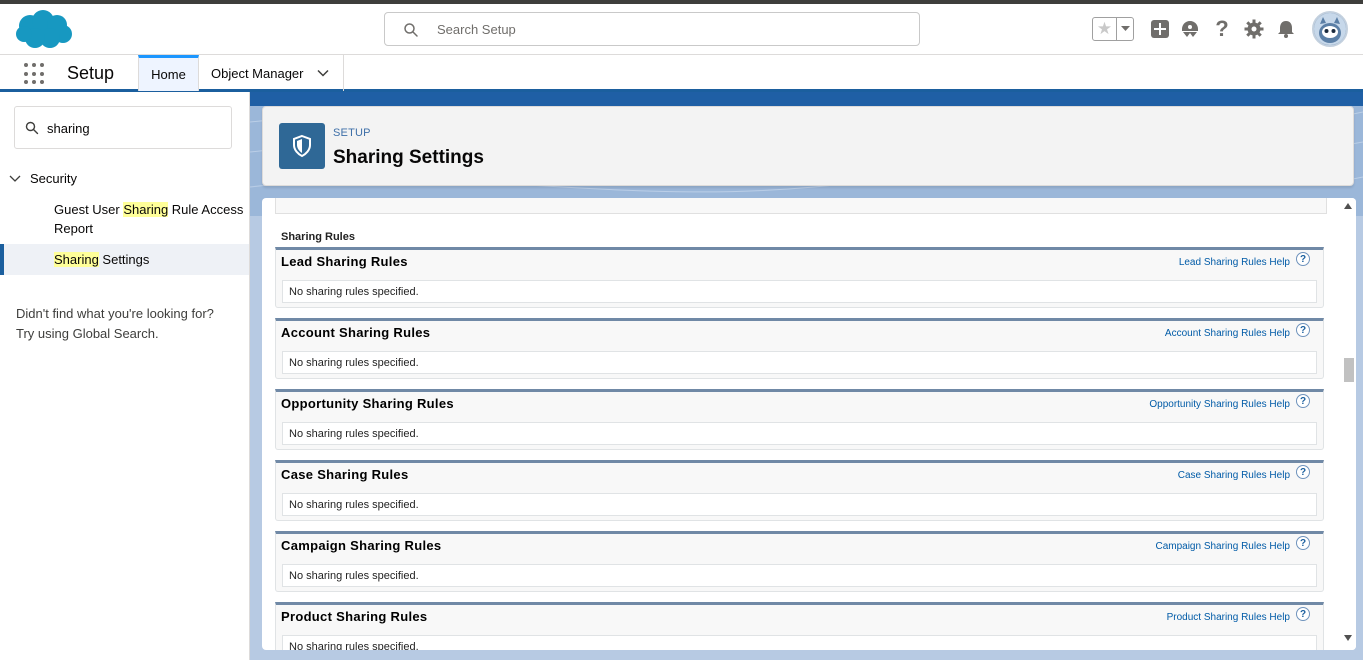 This screenshot has width=1363, height=660. I want to click on tree-node-security: Security, so click(42, 178).